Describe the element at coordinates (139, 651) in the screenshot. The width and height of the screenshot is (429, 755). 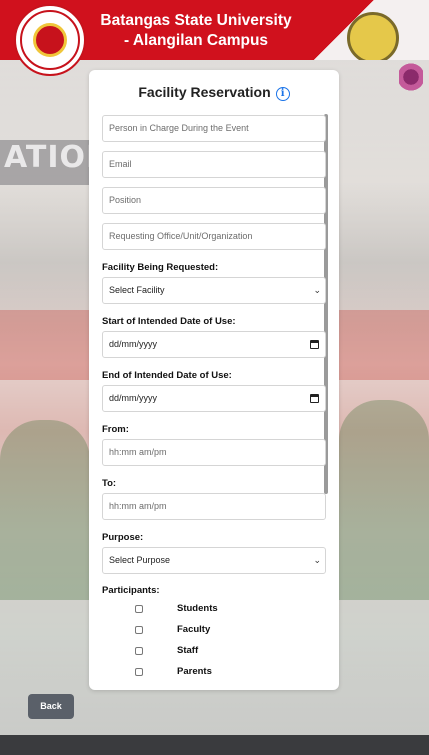
I see `staff-checkbox` at that location.